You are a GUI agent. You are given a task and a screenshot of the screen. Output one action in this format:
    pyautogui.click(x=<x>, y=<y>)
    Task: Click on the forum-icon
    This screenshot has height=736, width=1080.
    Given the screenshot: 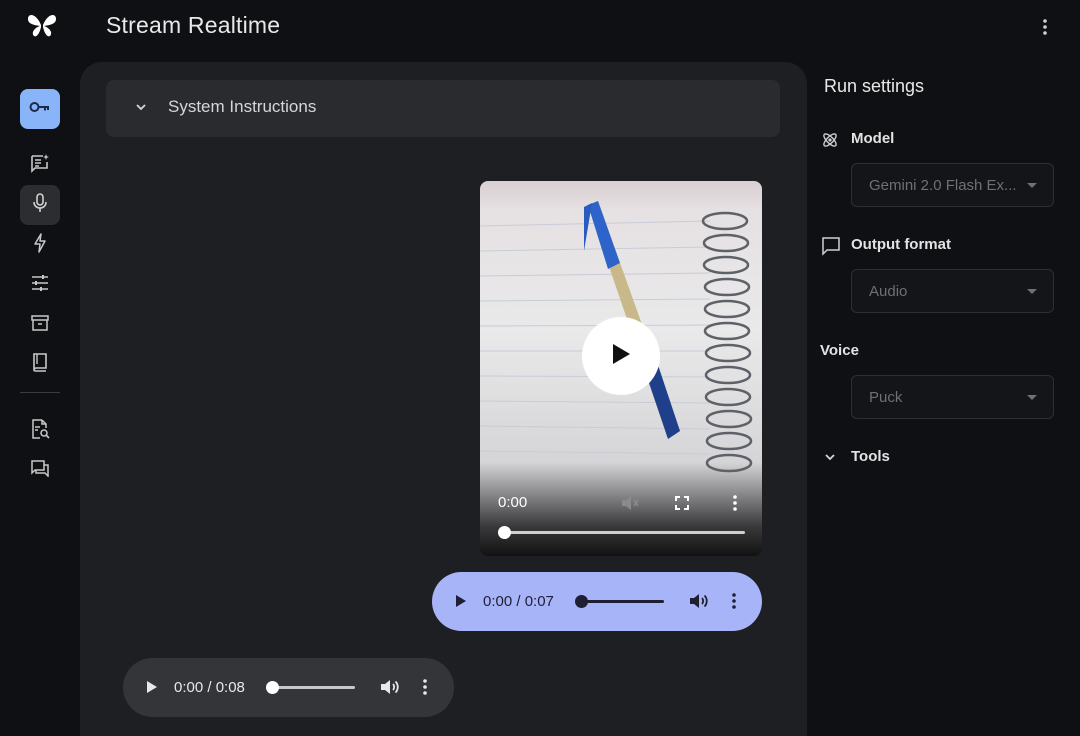 What is the action you would take?
    pyautogui.click(x=40, y=470)
    